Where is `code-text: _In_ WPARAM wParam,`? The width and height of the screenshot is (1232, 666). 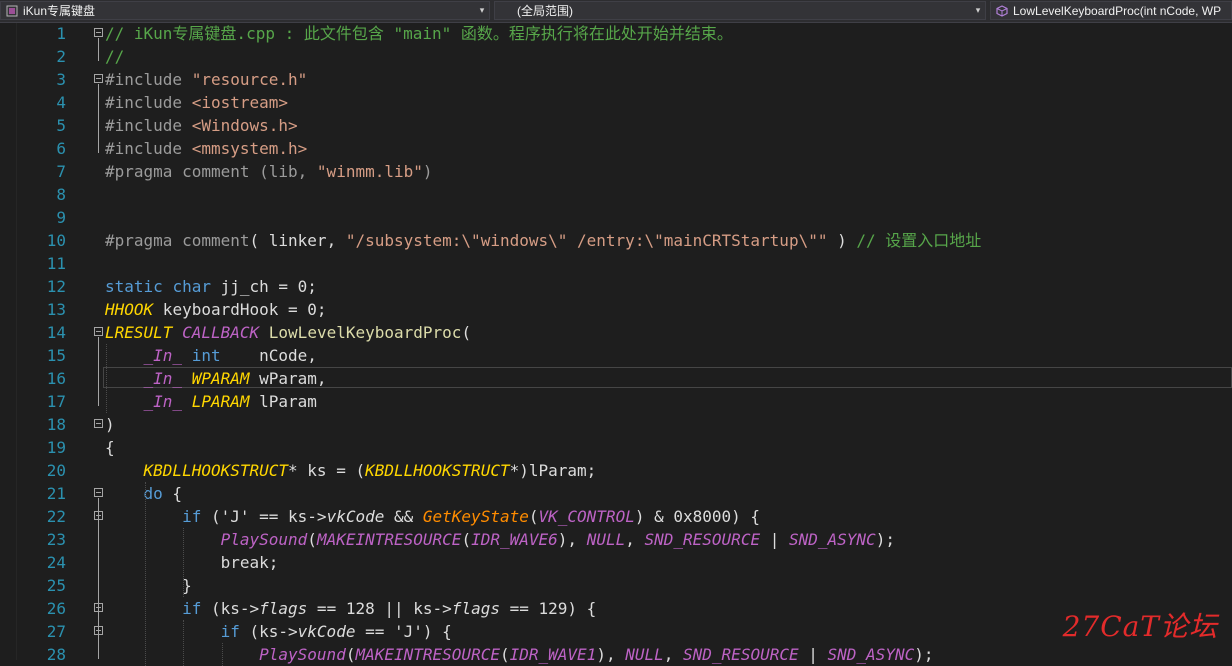
code-text: _In_ WPARAM wParam, is located at coordinates (216, 378).